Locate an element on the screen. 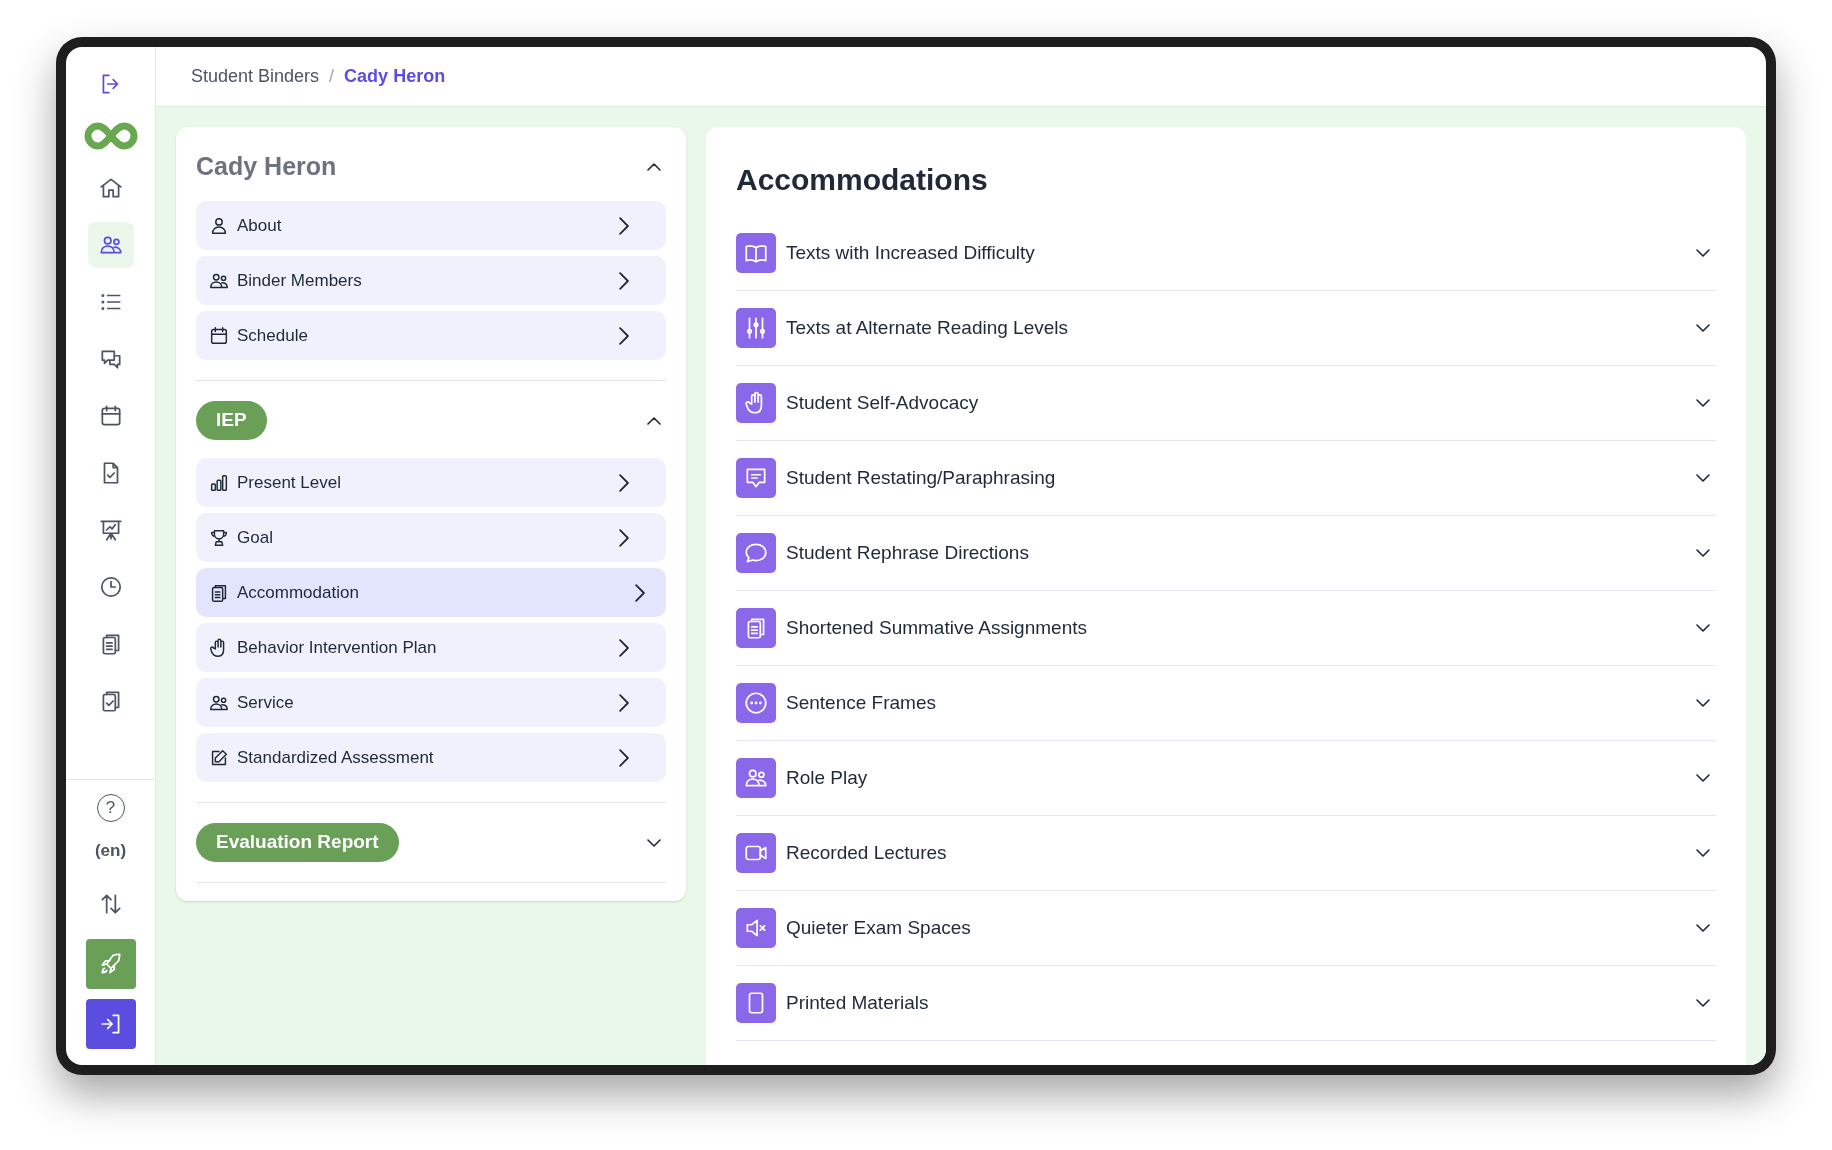 The width and height of the screenshot is (1832, 1150). calendar-icon is located at coordinates (219, 335).